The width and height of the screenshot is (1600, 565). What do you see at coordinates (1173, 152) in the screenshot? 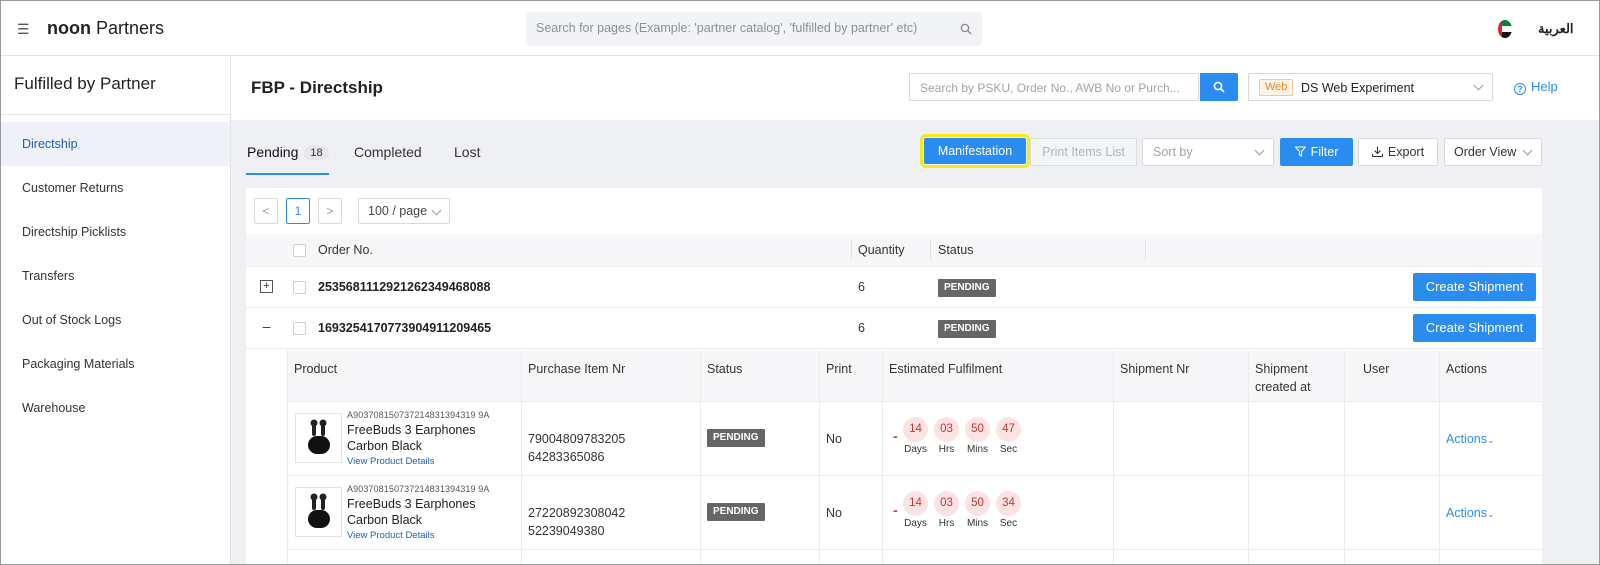
I see `sort-by-placeholder: Sort by` at bounding box center [1173, 152].